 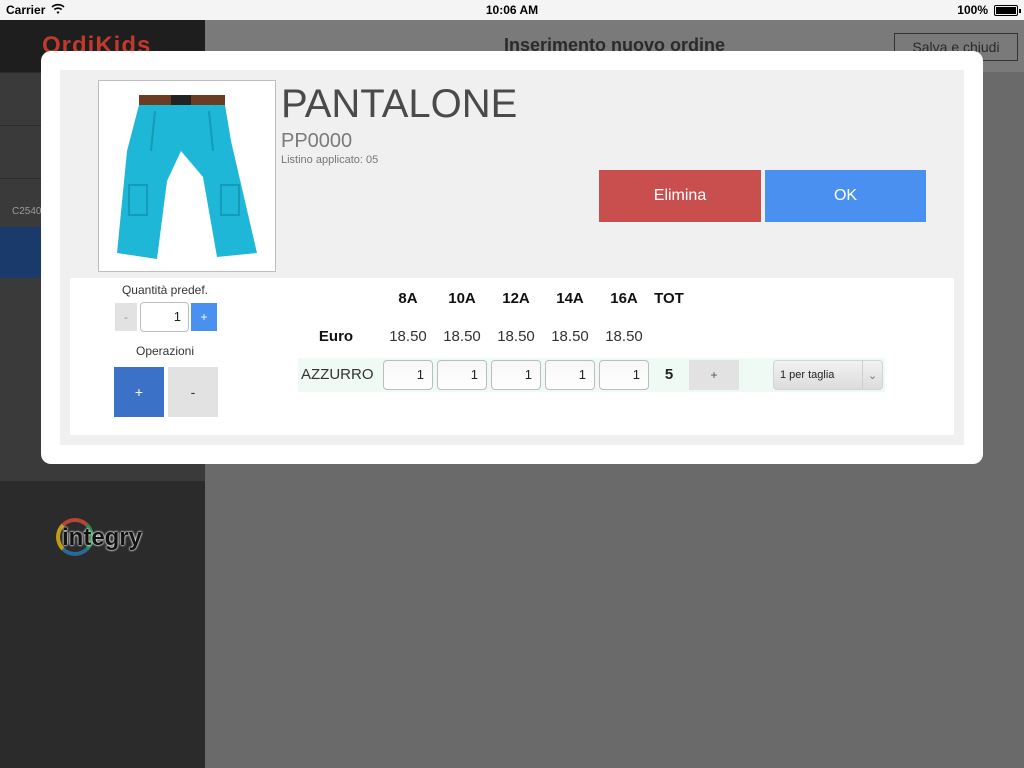 What do you see at coordinates (462, 298) in the screenshot?
I see `size-header: 10A` at bounding box center [462, 298].